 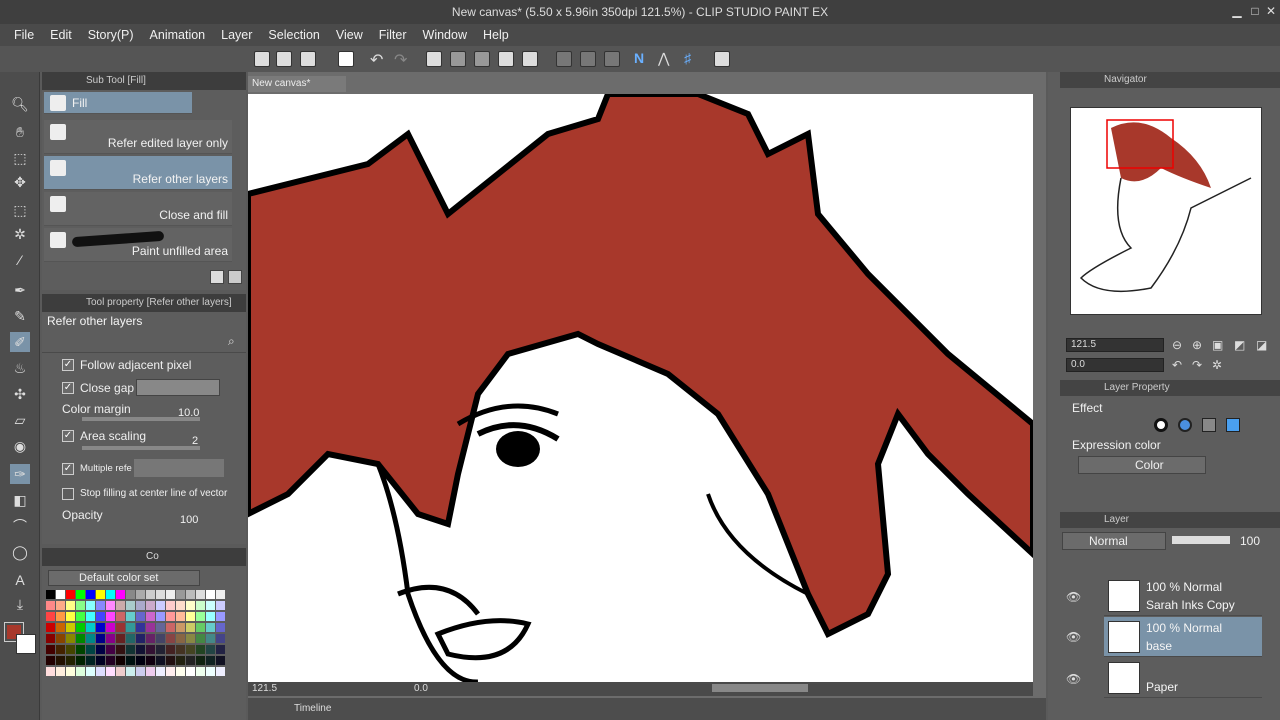 I want to click on menu-help: Help, so click(x=496, y=35).